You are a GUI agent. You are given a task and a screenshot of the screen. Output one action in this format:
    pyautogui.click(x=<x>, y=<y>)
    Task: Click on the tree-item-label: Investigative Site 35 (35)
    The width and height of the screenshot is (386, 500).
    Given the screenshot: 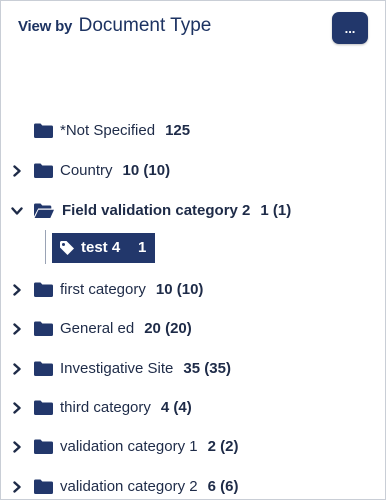 What is the action you would take?
    pyautogui.click(x=145, y=368)
    